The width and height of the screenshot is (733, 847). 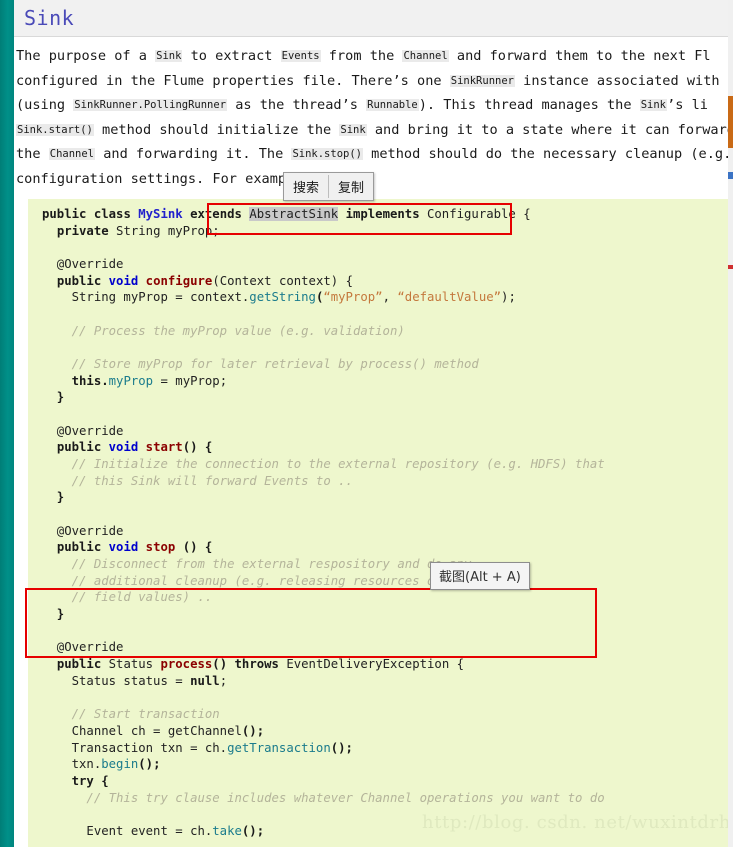 I want to click on code-token: process, so click(x=186, y=664).